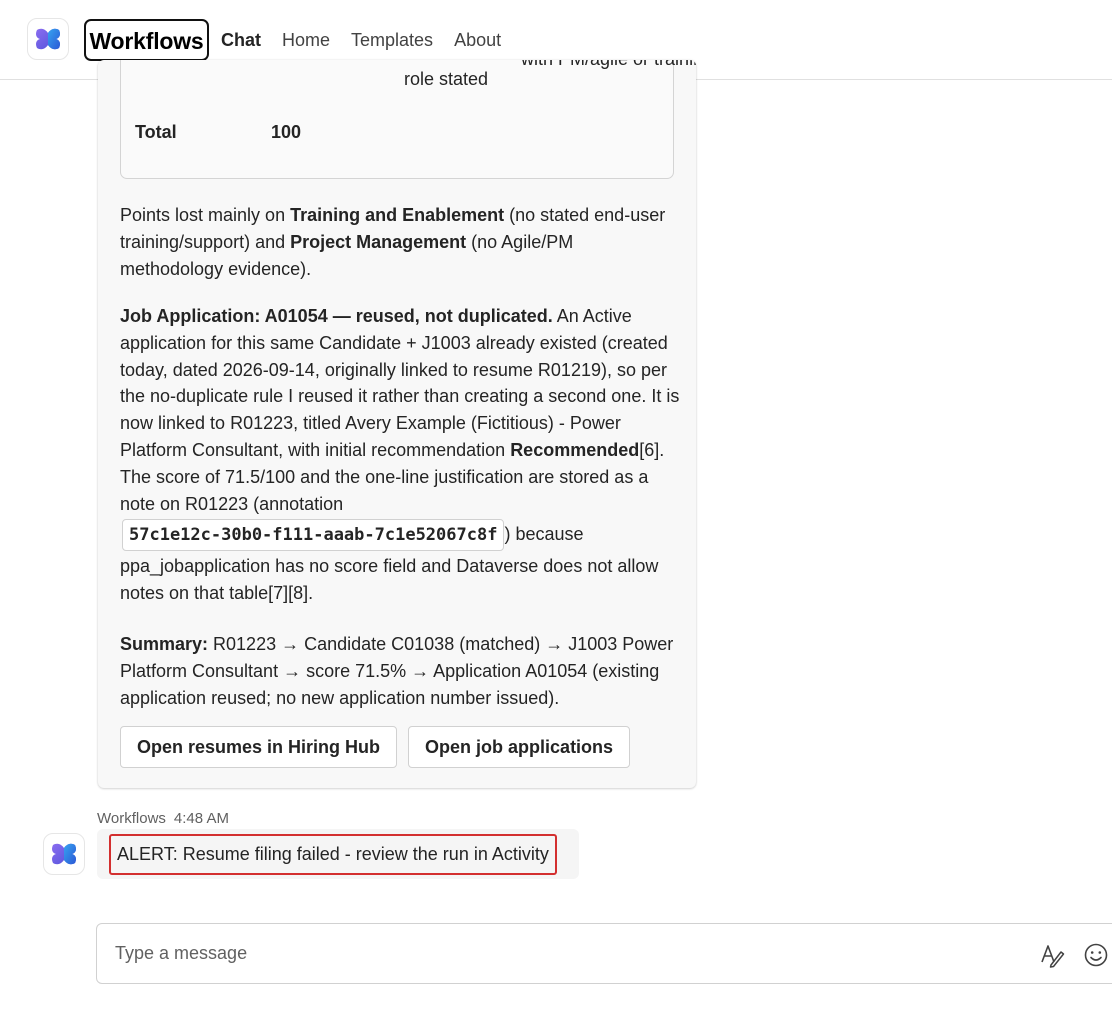 The width and height of the screenshot is (1112, 1016). What do you see at coordinates (259, 747) in the screenshot?
I see `open-resumes-button: Open resumes in Hiring Hub` at bounding box center [259, 747].